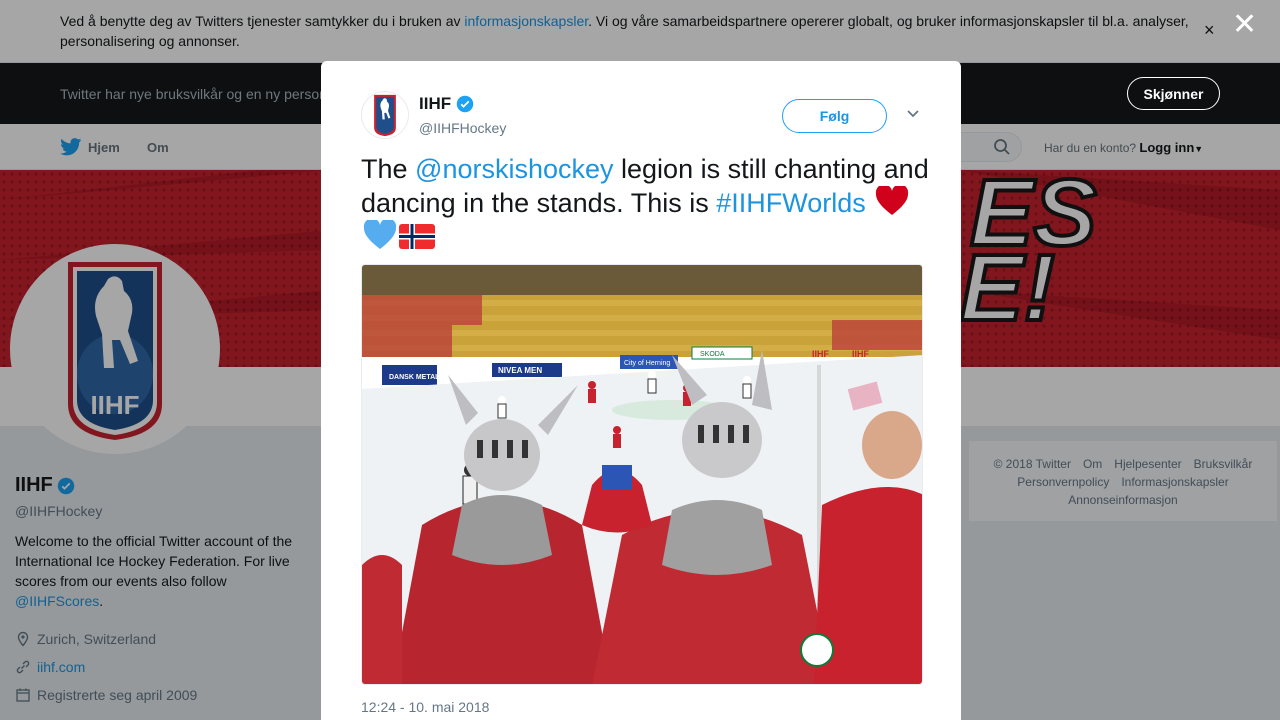 Image resolution: width=1280 pixels, height=720 pixels. I want to click on tweet-author-name: IIHF, so click(446, 104).